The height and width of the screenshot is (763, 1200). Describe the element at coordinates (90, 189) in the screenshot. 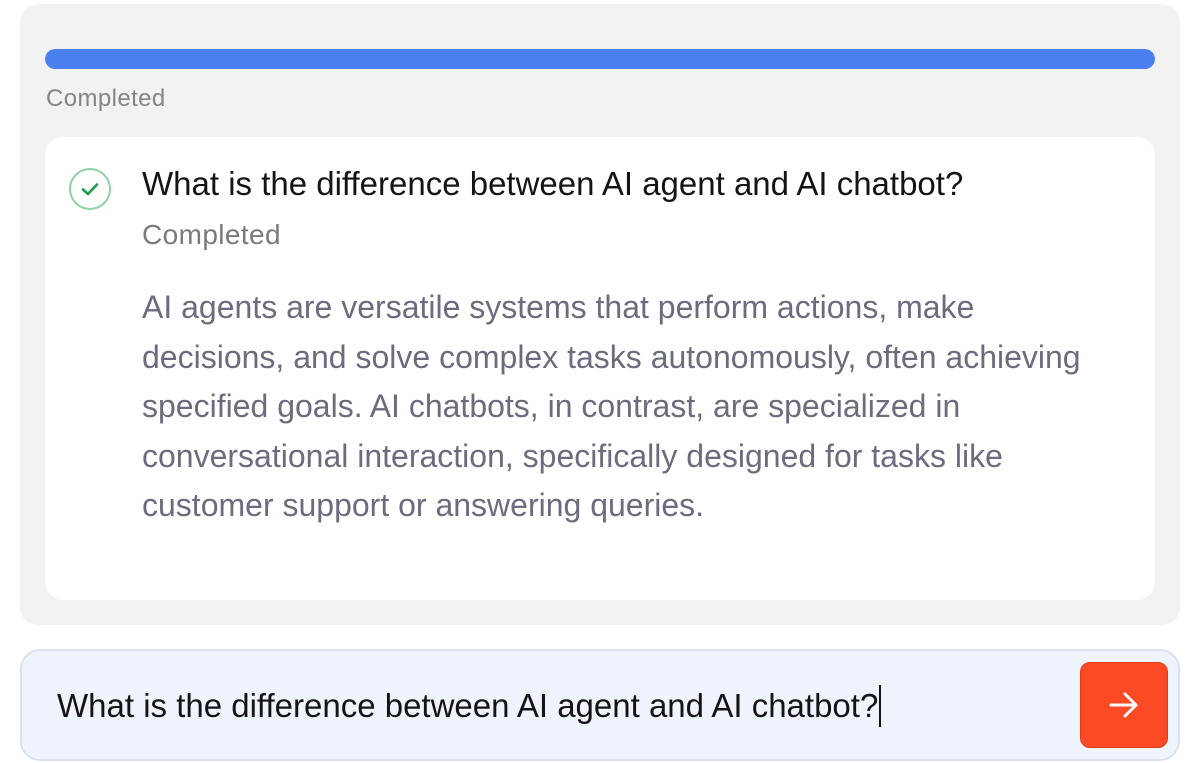

I see `check-circle-icon` at that location.